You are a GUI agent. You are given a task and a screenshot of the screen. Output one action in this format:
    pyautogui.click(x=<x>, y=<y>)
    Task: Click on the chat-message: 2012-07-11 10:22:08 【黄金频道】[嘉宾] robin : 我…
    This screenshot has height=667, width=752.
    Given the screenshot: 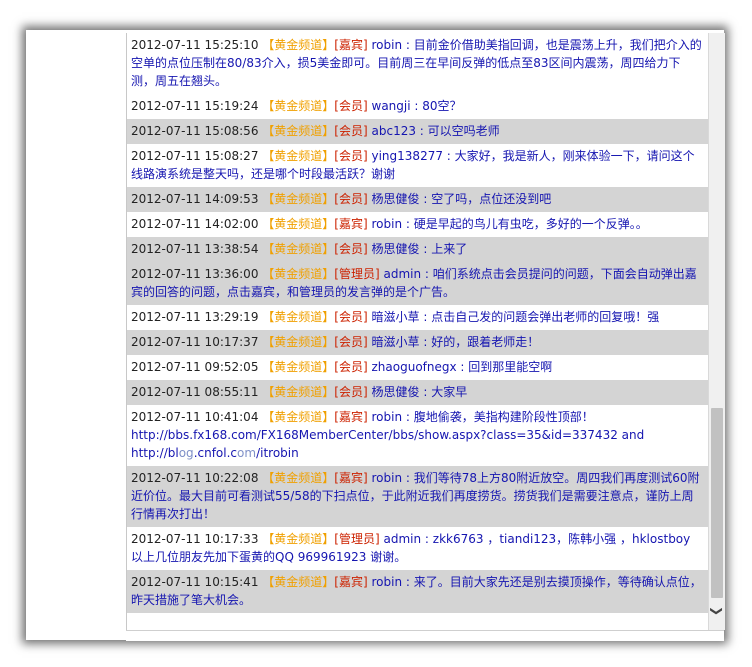 What is the action you would take?
    pyautogui.click(x=418, y=496)
    